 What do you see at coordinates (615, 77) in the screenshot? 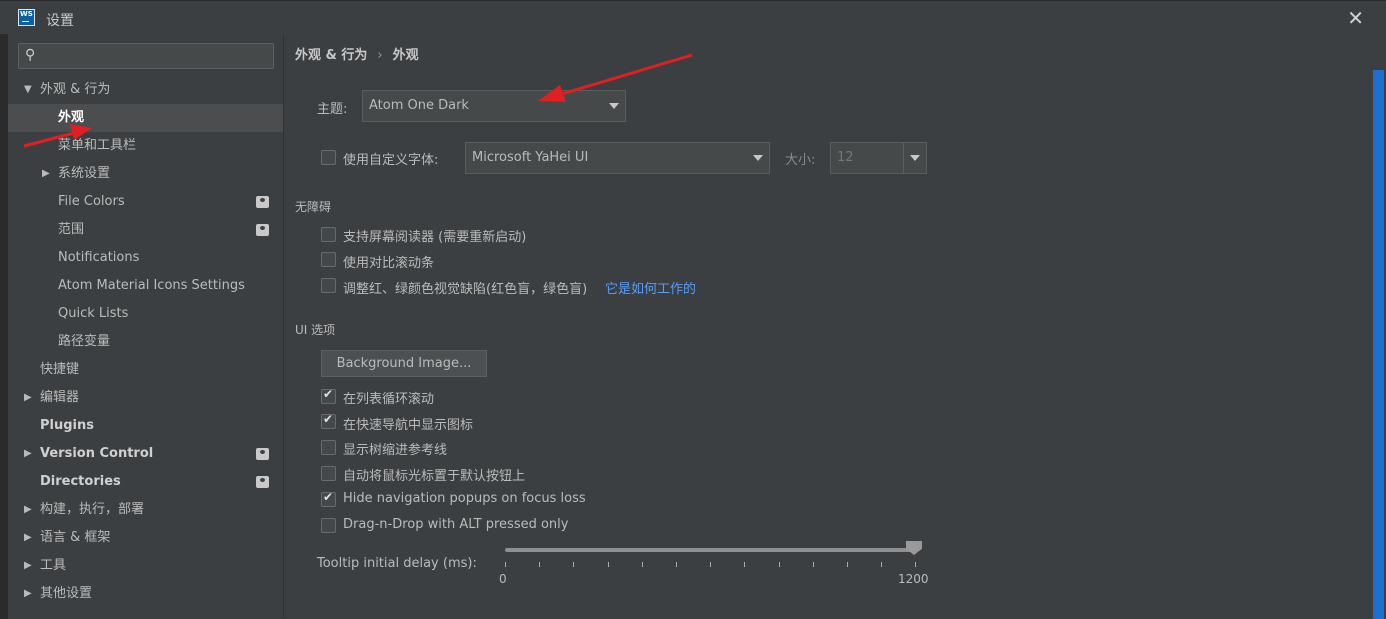
I see `arrow-to-theme-icon` at bounding box center [615, 77].